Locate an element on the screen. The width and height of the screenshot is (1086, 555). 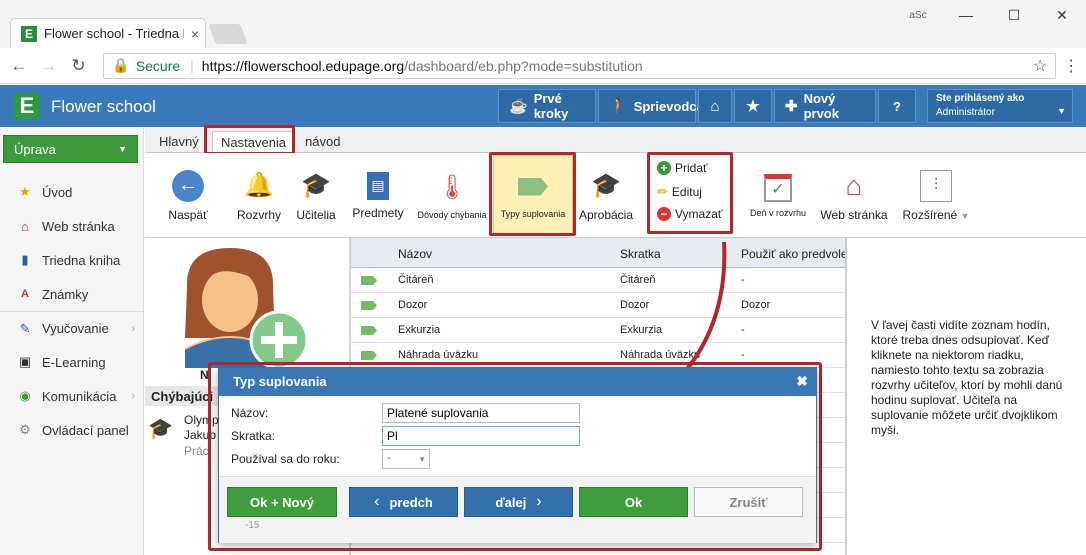
logged-in-label: Ste prihlásený ako is located at coordinates (980, 98).